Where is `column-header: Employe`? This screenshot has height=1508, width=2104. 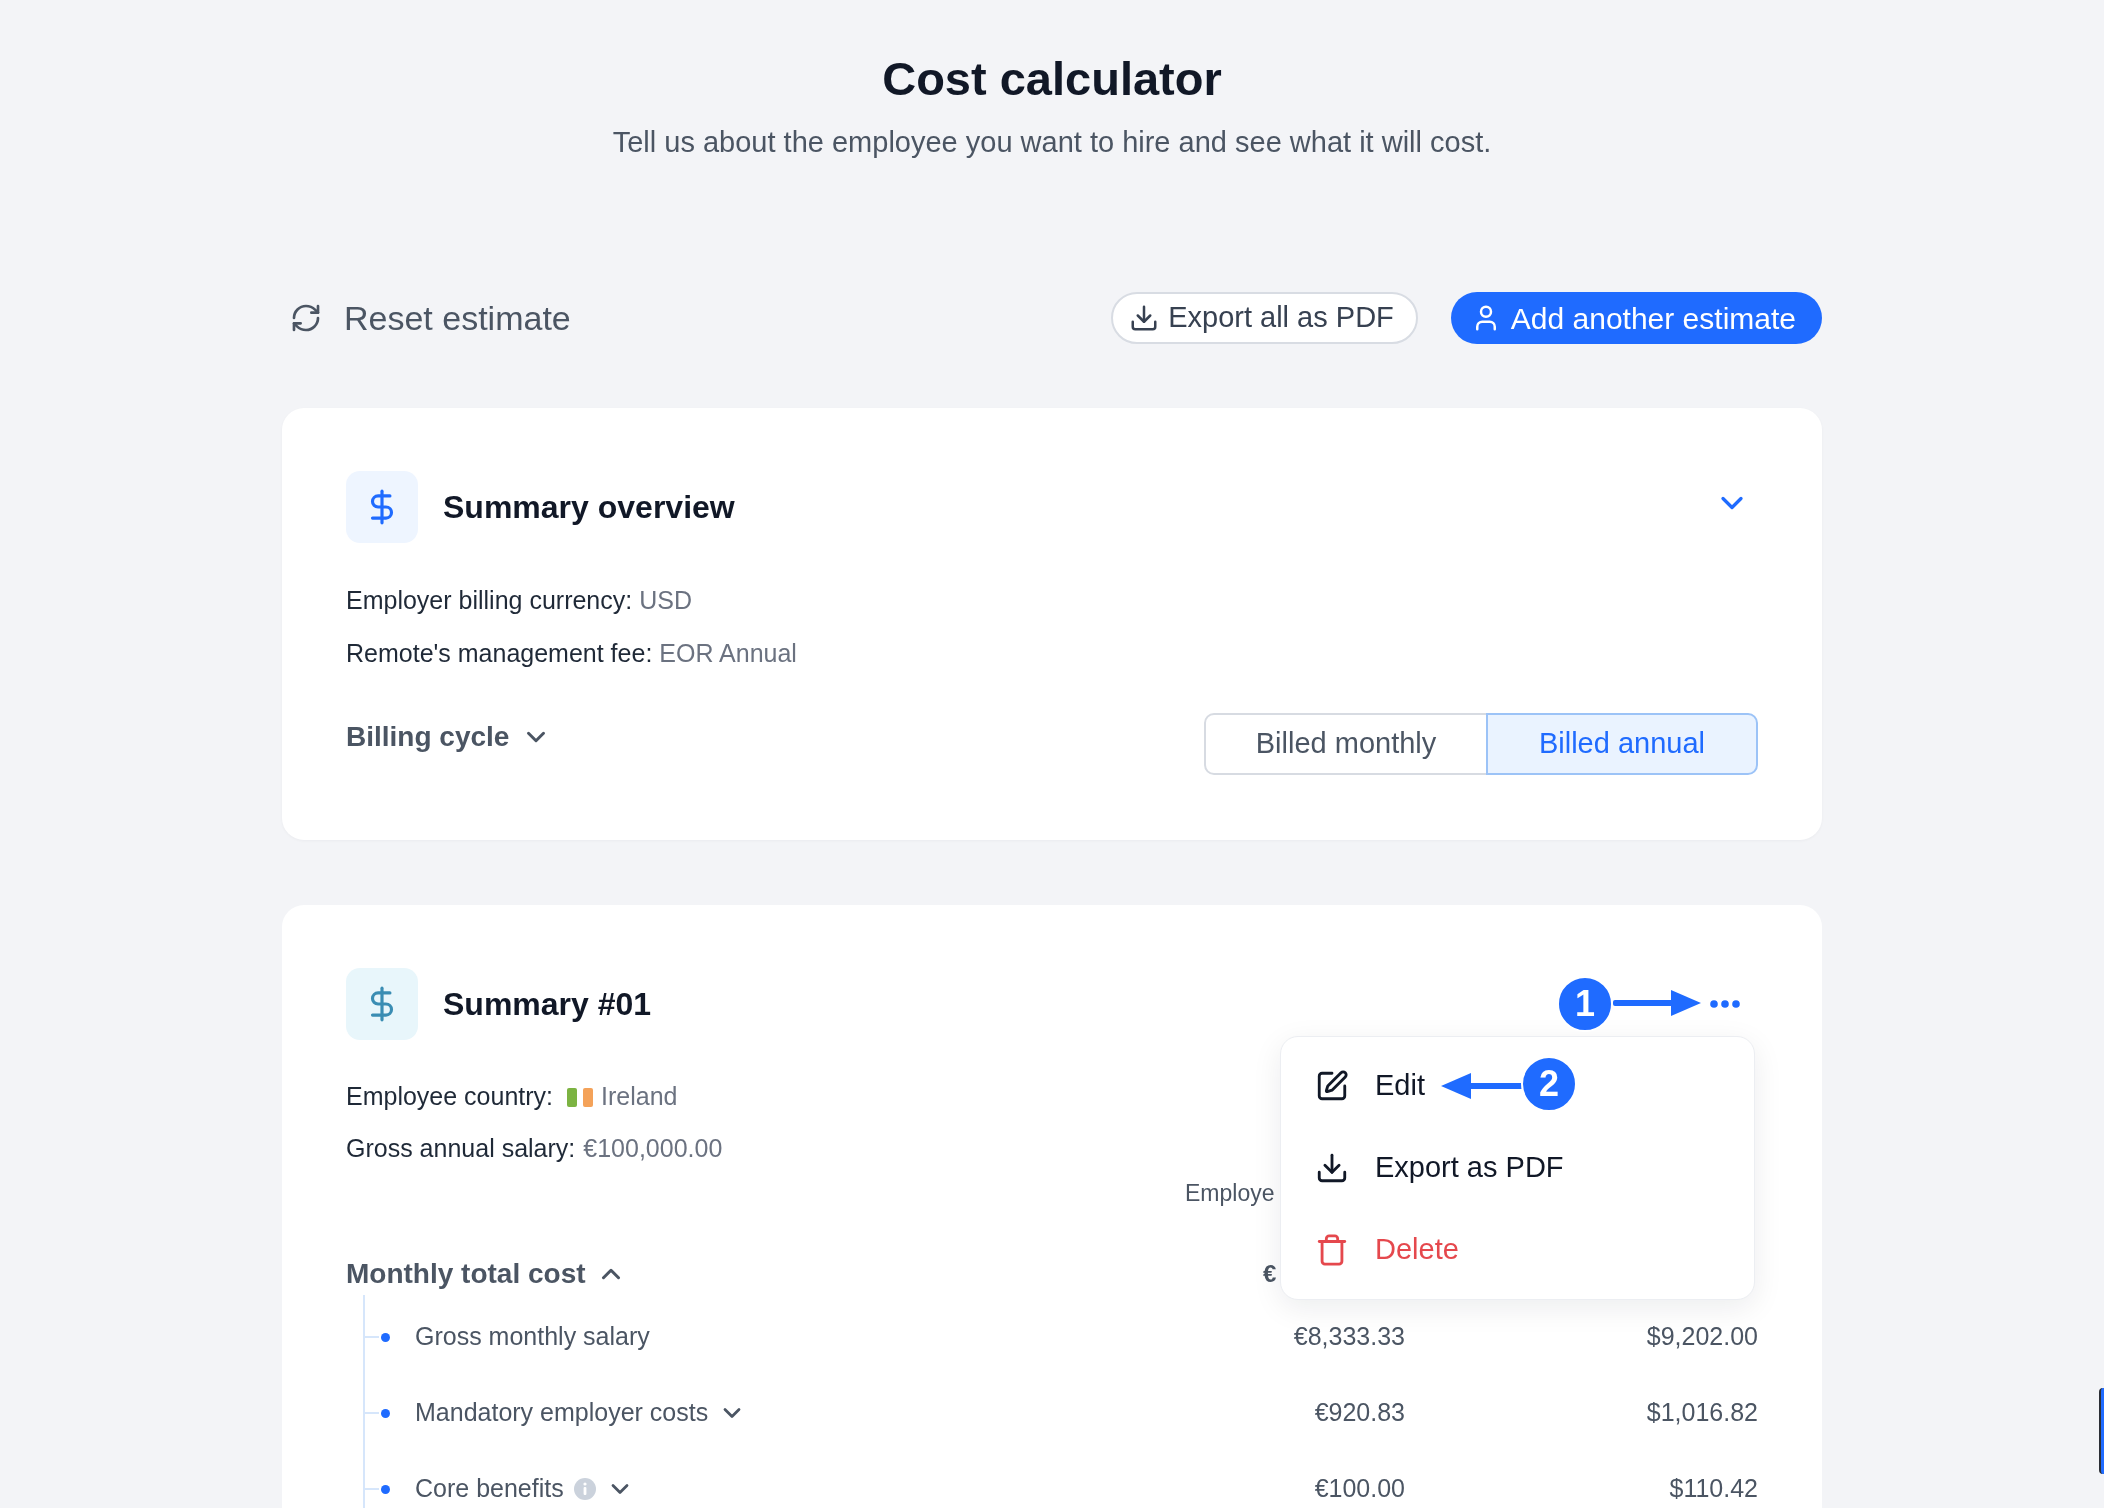 column-header: Employe is located at coordinates (1230, 1192).